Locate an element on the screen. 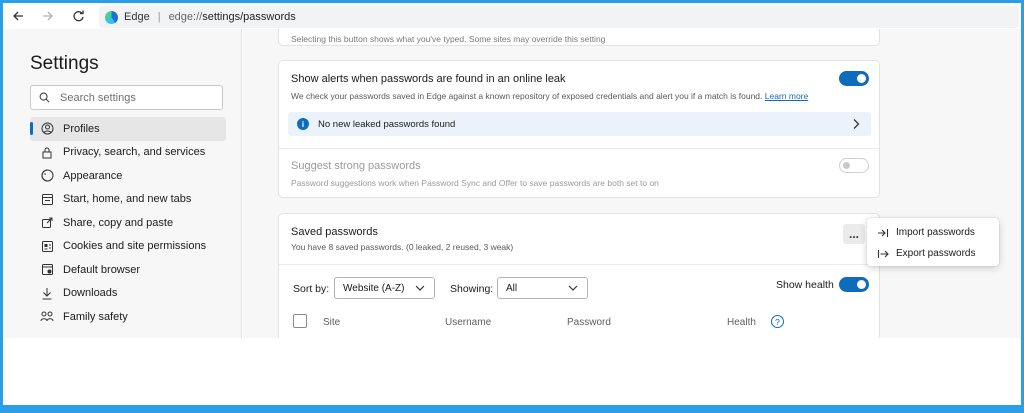 This screenshot has height=413, width=1024. sidebar-item-label: Privacy, search, and services is located at coordinates (134, 152).